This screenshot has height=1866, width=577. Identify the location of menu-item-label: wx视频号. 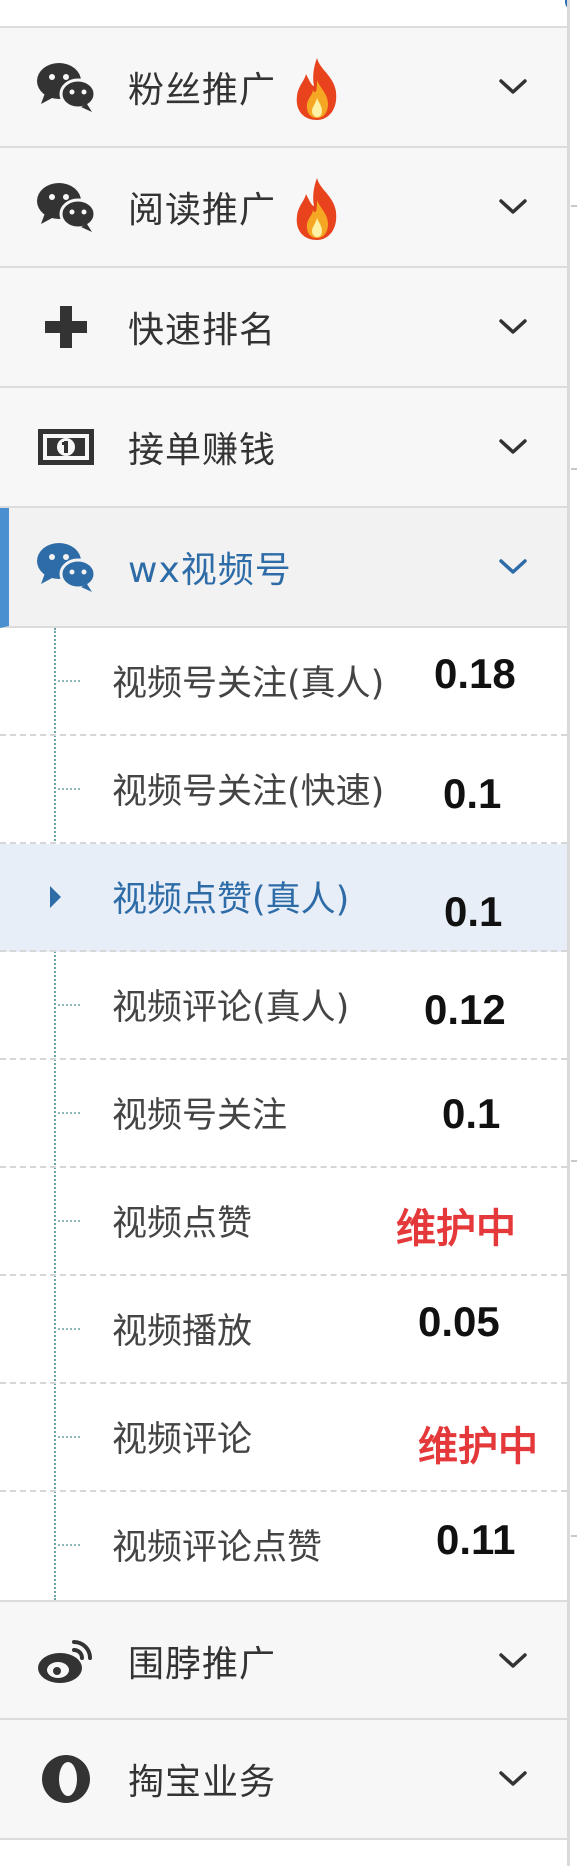
(210, 570).